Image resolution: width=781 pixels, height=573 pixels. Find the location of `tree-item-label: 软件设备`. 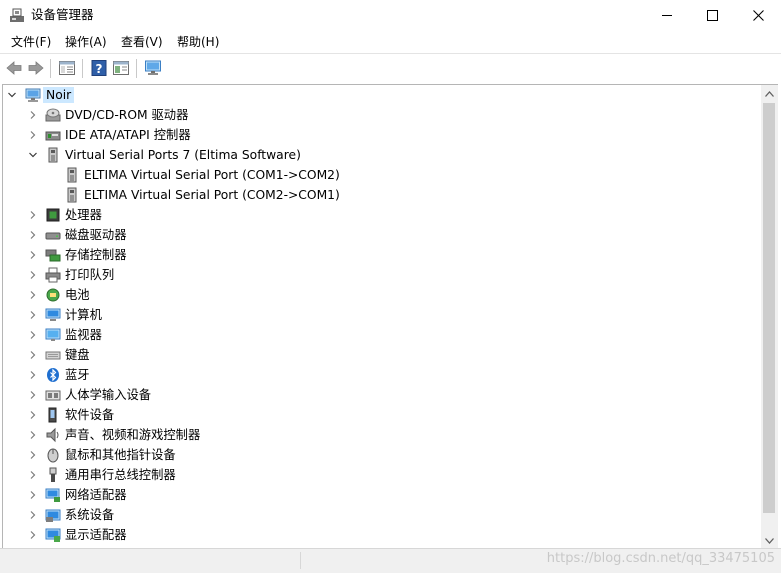

tree-item-label: 软件设备 is located at coordinates (90, 415).